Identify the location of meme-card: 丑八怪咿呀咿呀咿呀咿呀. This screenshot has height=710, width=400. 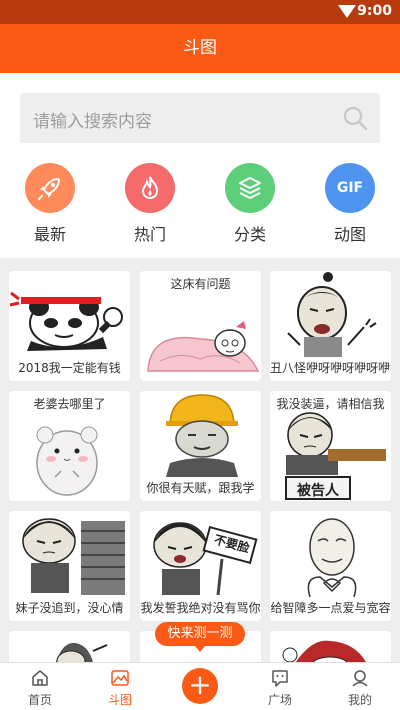
(330, 326).